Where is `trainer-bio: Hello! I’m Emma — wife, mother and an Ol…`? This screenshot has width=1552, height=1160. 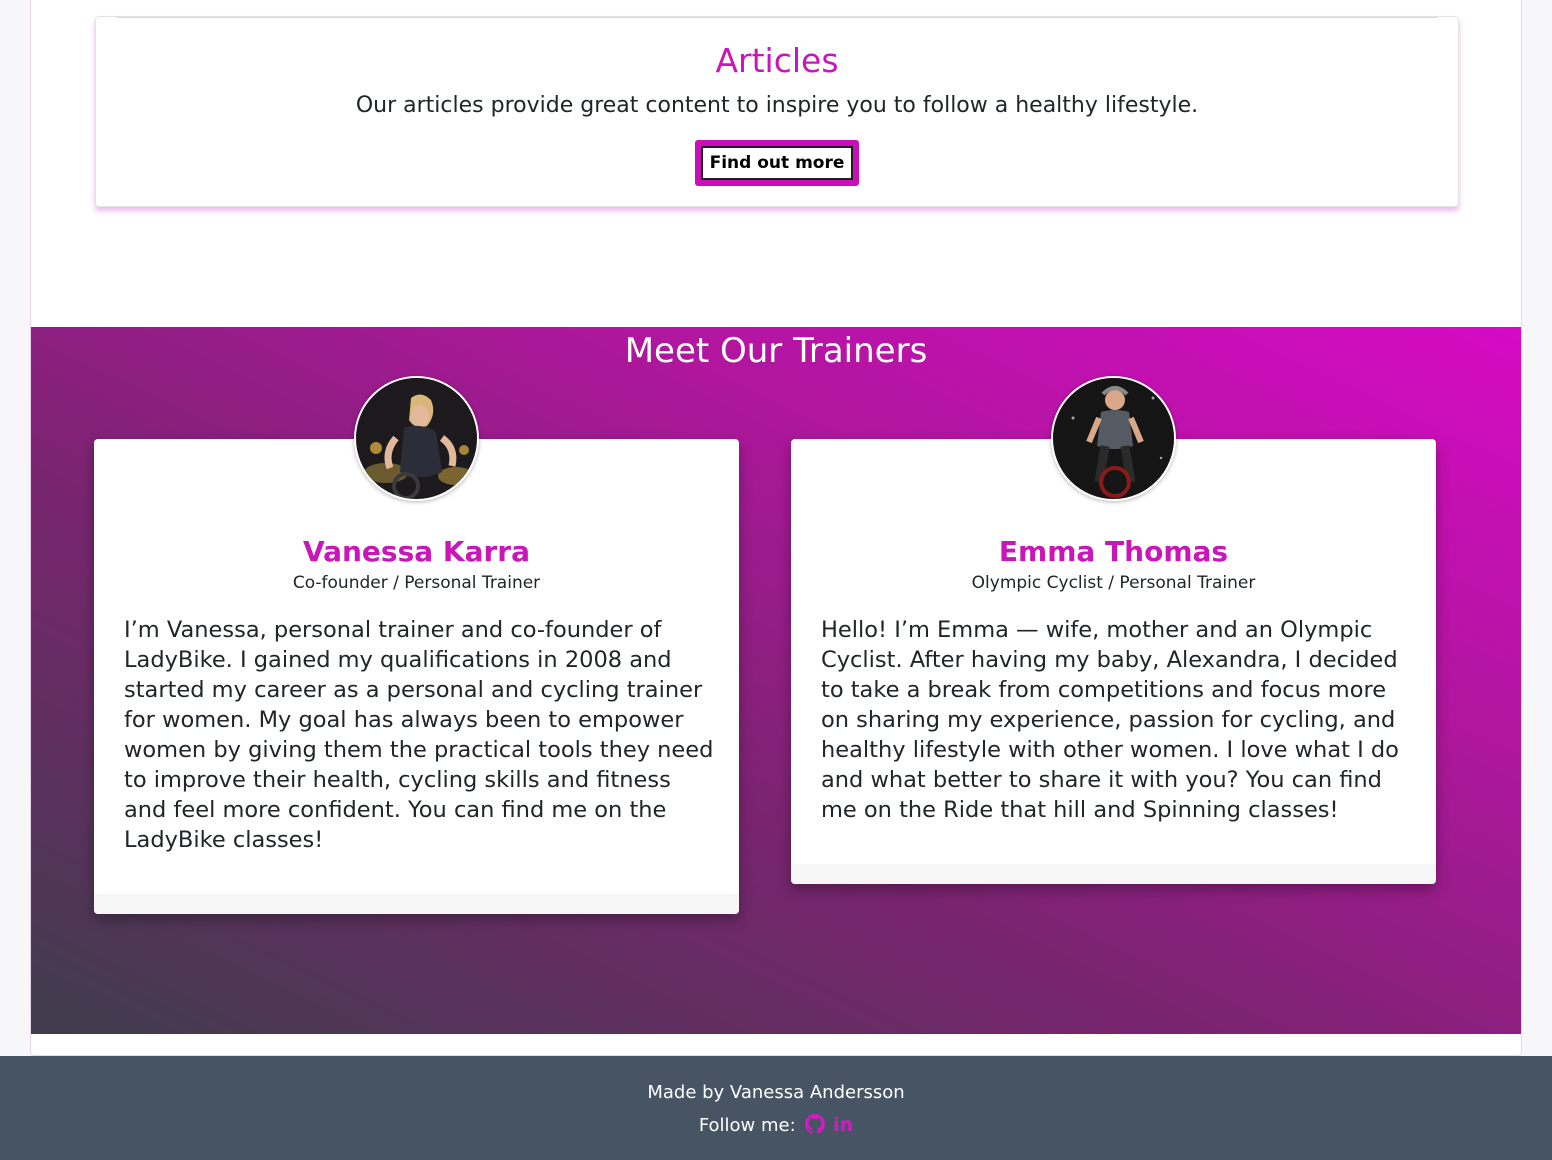
trainer-bio: Hello! I’m Emma — wife, mother and an Ol… is located at coordinates (1110, 720).